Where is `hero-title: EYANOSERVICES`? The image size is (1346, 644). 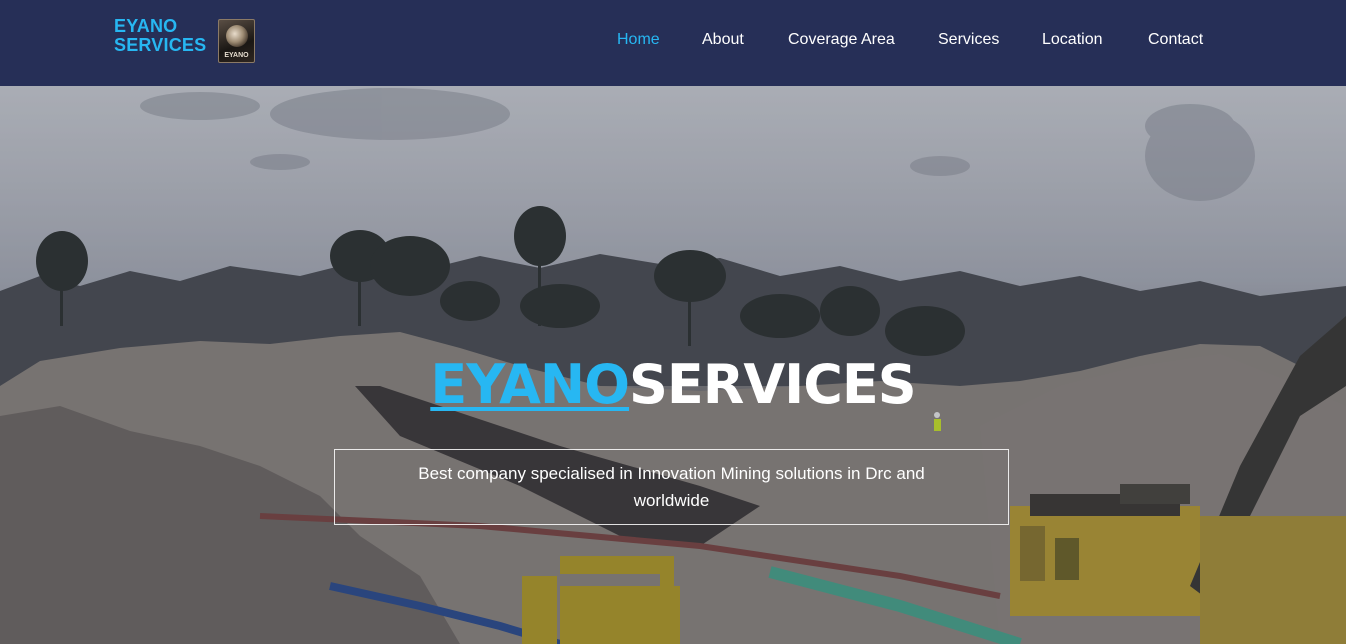
hero-title: EYANOSERVICES is located at coordinates (673, 385).